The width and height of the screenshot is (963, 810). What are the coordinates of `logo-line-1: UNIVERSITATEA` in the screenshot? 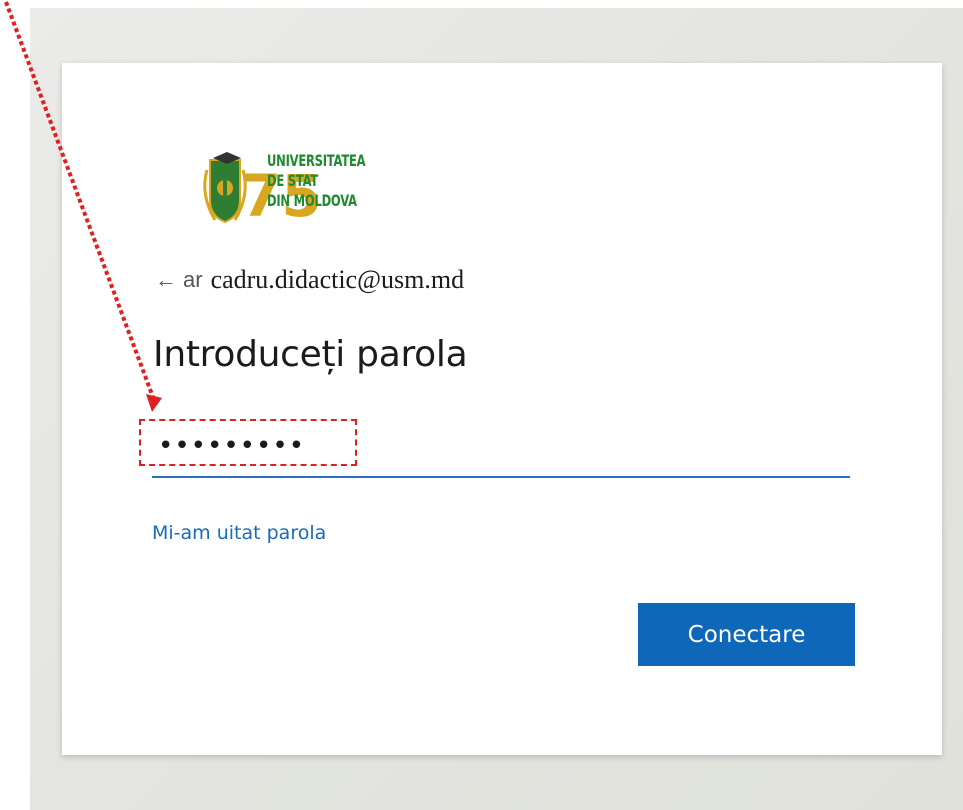 It's located at (316, 160).